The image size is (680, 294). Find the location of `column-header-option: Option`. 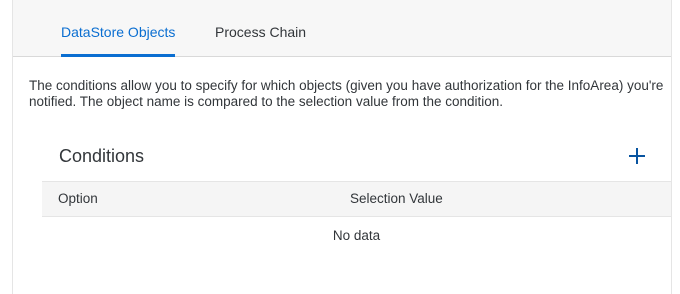

column-header-option: Option is located at coordinates (78, 198).